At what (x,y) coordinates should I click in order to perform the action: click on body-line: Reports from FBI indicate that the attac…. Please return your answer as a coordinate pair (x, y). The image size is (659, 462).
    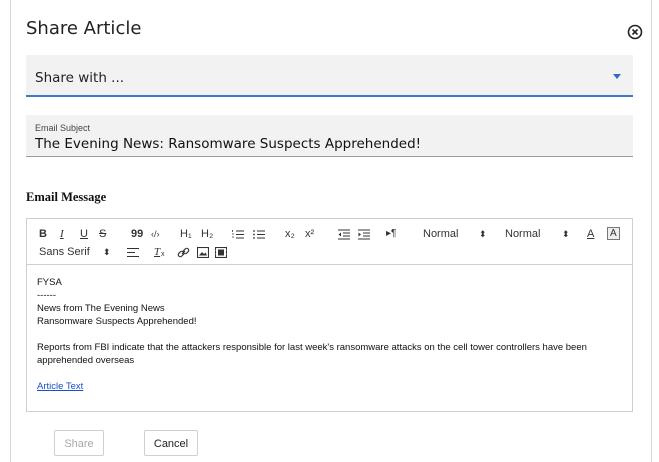
    Looking at the image, I should click on (312, 354).